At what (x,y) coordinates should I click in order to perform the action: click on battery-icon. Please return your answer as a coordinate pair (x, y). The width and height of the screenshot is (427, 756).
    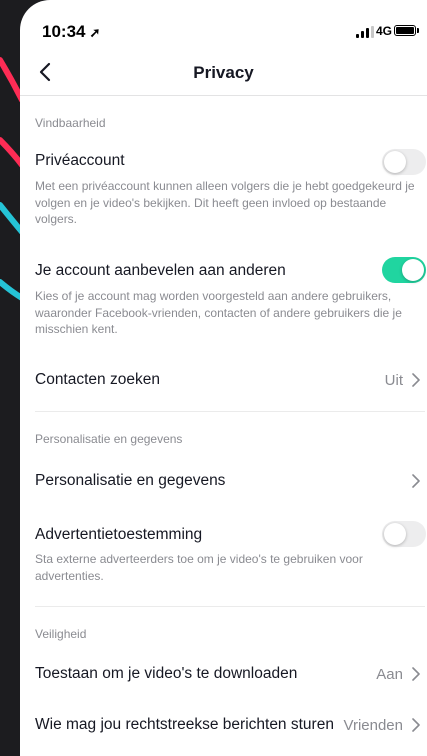
    Looking at the image, I should click on (405, 30).